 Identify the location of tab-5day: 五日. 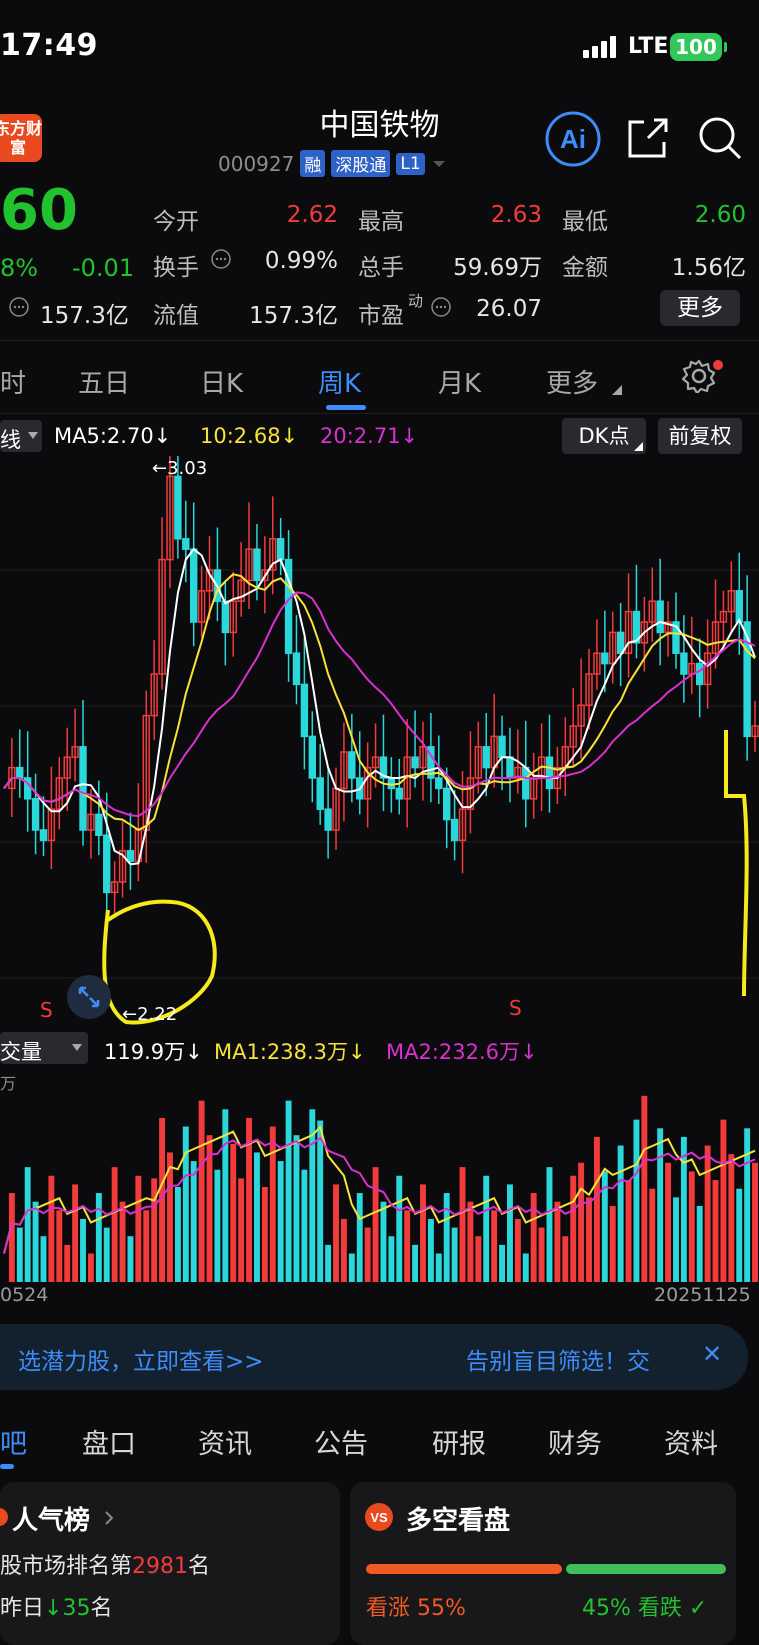
(104, 381).